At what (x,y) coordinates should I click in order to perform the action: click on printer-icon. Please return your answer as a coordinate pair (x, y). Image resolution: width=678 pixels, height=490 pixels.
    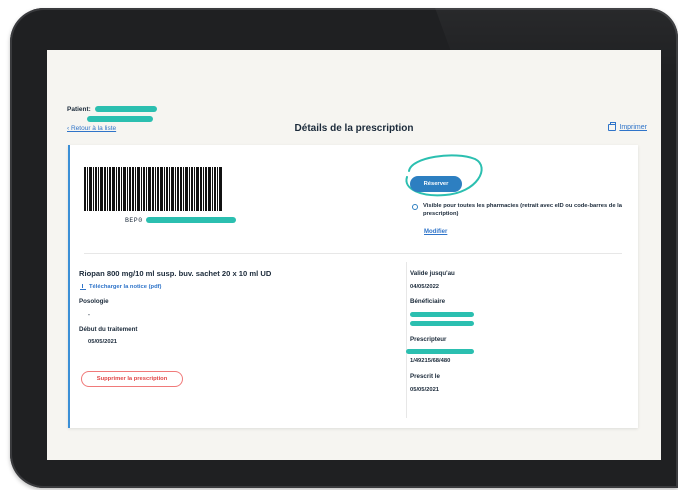
    Looking at the image, I should click on (612, 126).